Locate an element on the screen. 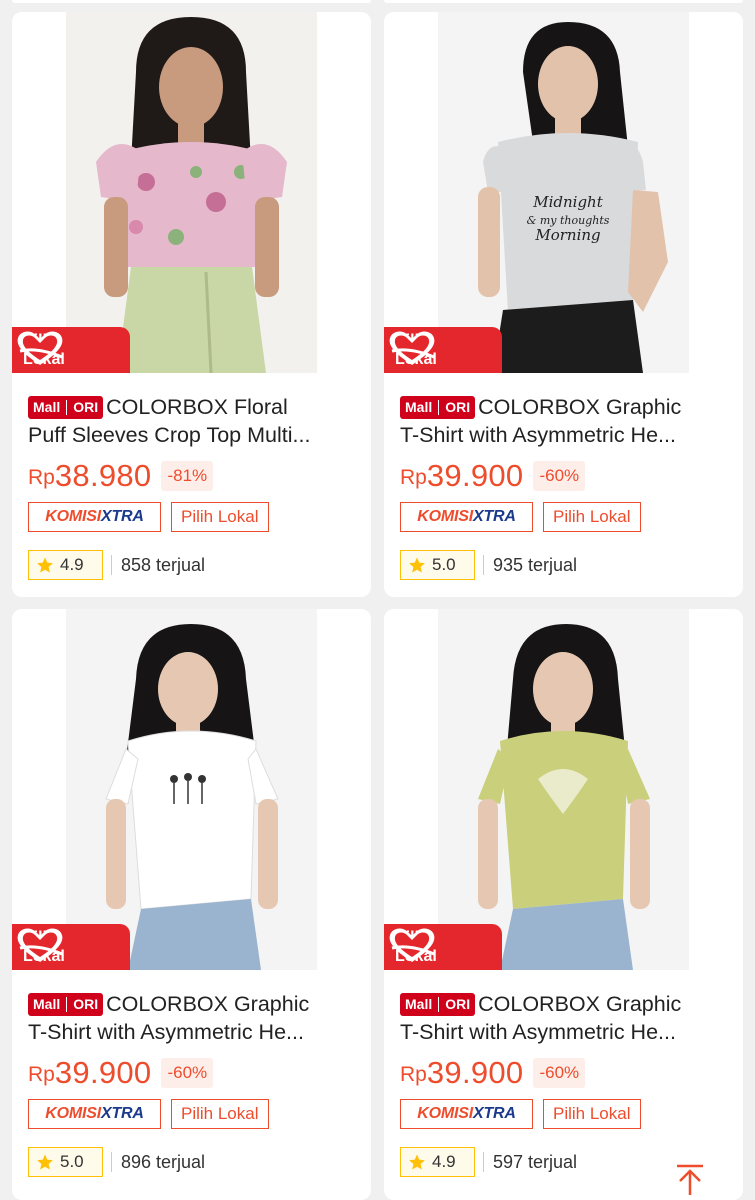  discount-badge: -81% is located at coordinates (187, 476).